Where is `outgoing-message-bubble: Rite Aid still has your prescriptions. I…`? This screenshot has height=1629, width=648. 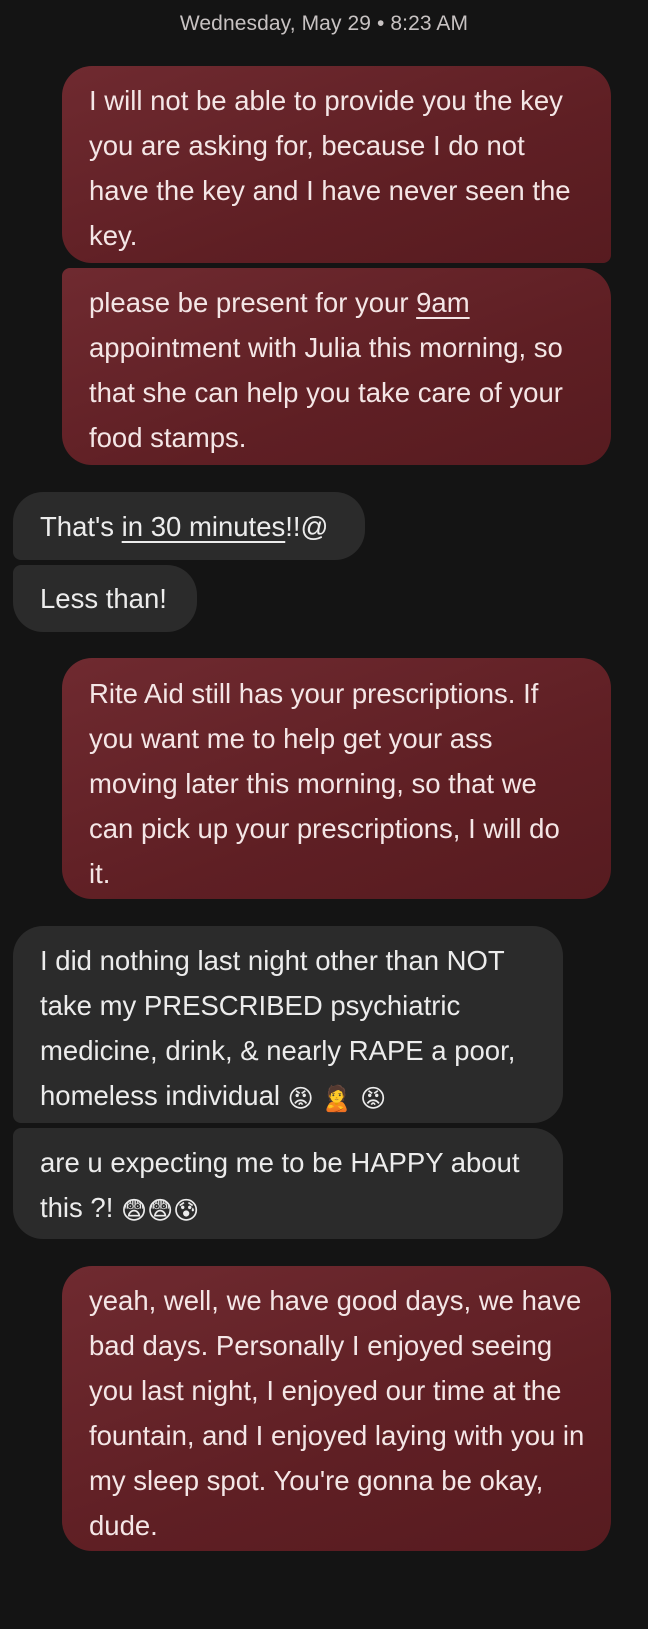 outgoing-message-bubble: Rite Aid still has your prescriptions. I… is located at coordinates (336, 778).